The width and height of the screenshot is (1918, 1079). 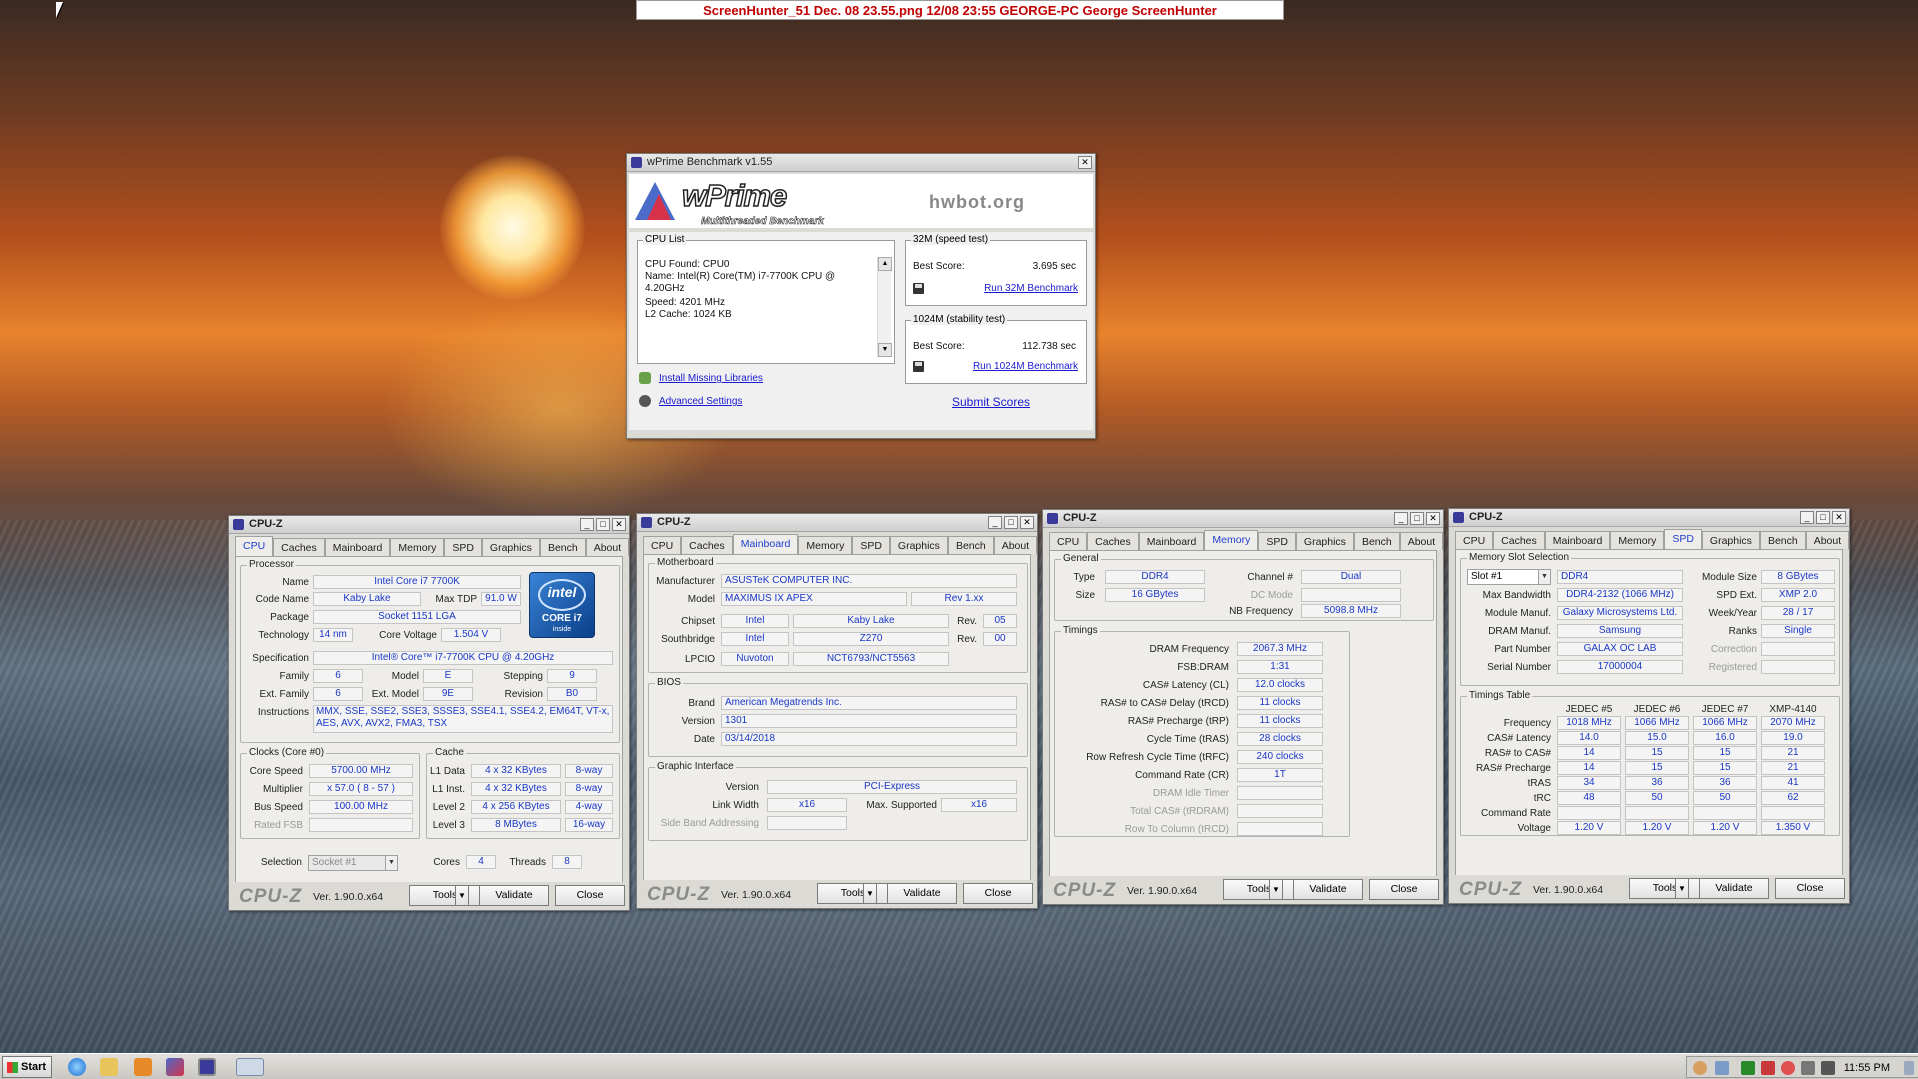 I want to click on install-libraries-link: Install Missing Libraries, so click(x=711, y=378).